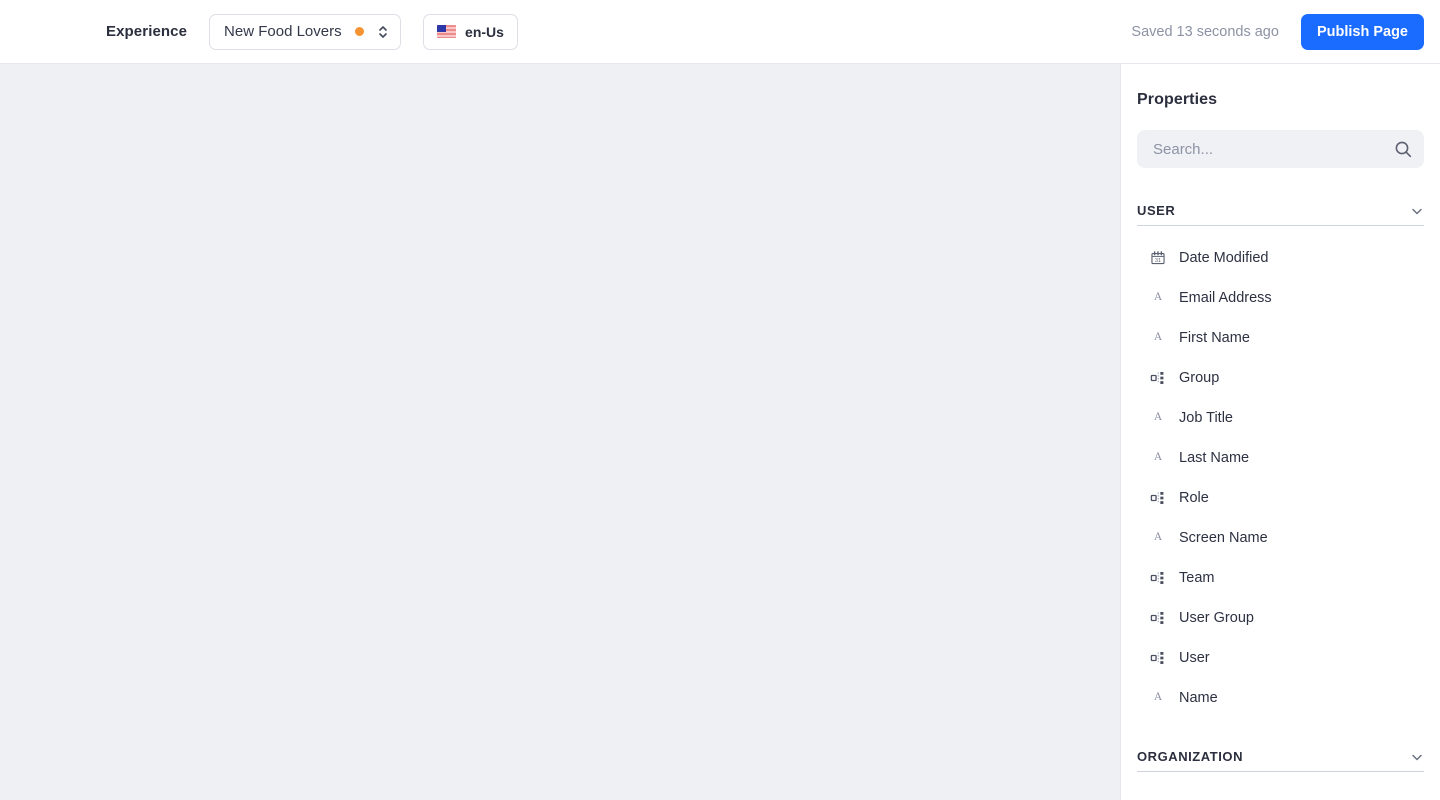  What do you see at coordinates (1280, 338) in the screenshot?
I see `property-item: A First Name` at bounding box center [1280, 338].